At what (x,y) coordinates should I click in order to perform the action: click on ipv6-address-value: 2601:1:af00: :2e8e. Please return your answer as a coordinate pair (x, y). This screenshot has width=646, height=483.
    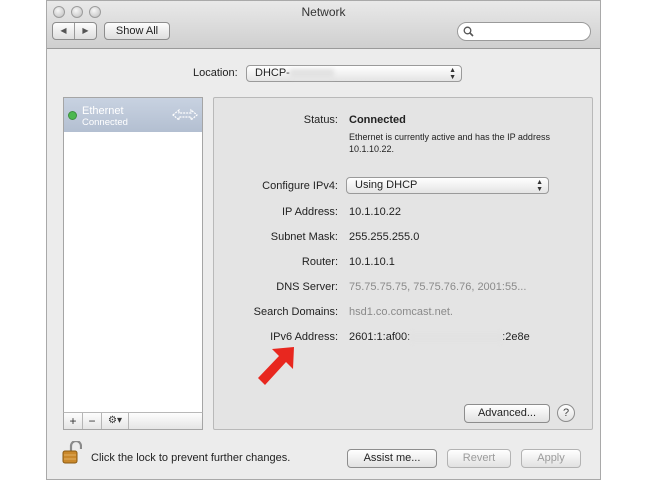
    Looking at the image, I should click on (439, 337).